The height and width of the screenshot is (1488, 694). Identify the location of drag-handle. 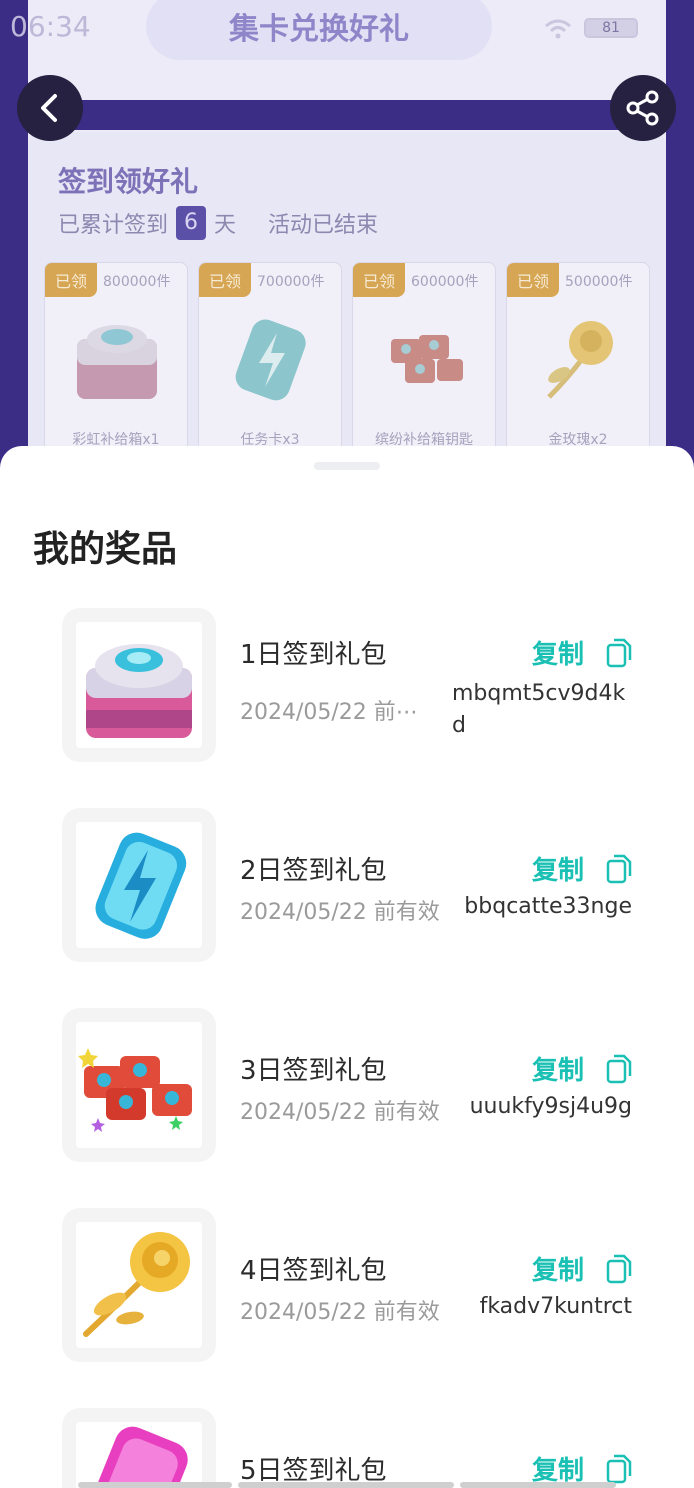
(347, 466).